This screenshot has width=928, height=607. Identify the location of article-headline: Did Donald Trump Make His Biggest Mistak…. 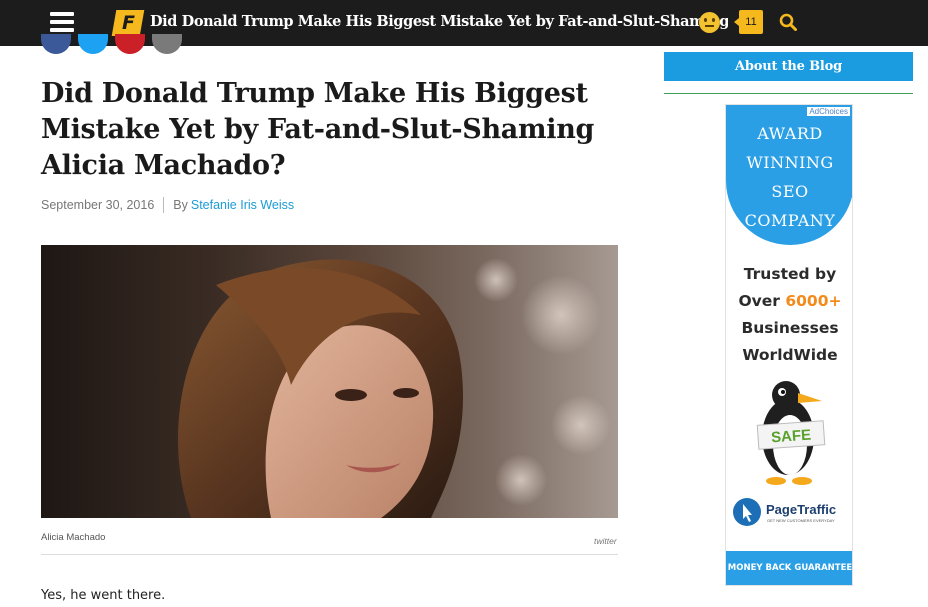
(318, 129).